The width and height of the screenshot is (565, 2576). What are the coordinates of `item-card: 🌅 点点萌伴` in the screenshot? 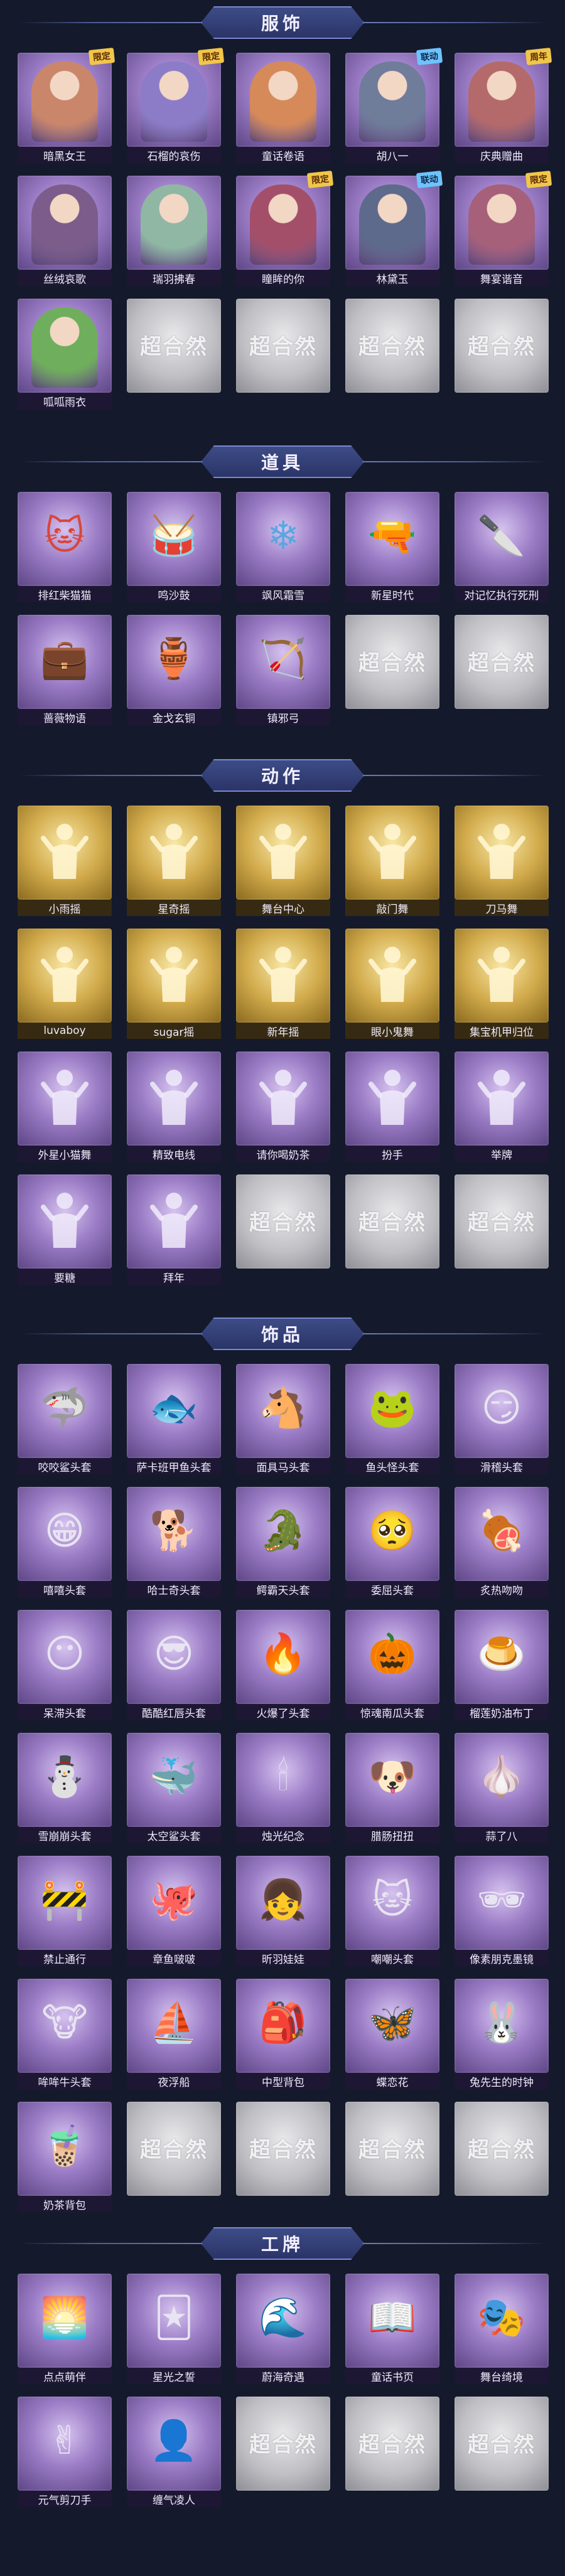 It's located at (65, 2329).